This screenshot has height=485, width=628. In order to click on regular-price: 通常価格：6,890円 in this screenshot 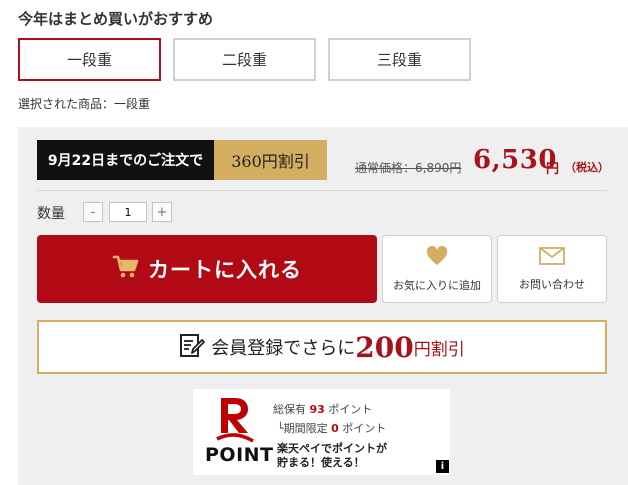, I will do `click(408, 168)`.